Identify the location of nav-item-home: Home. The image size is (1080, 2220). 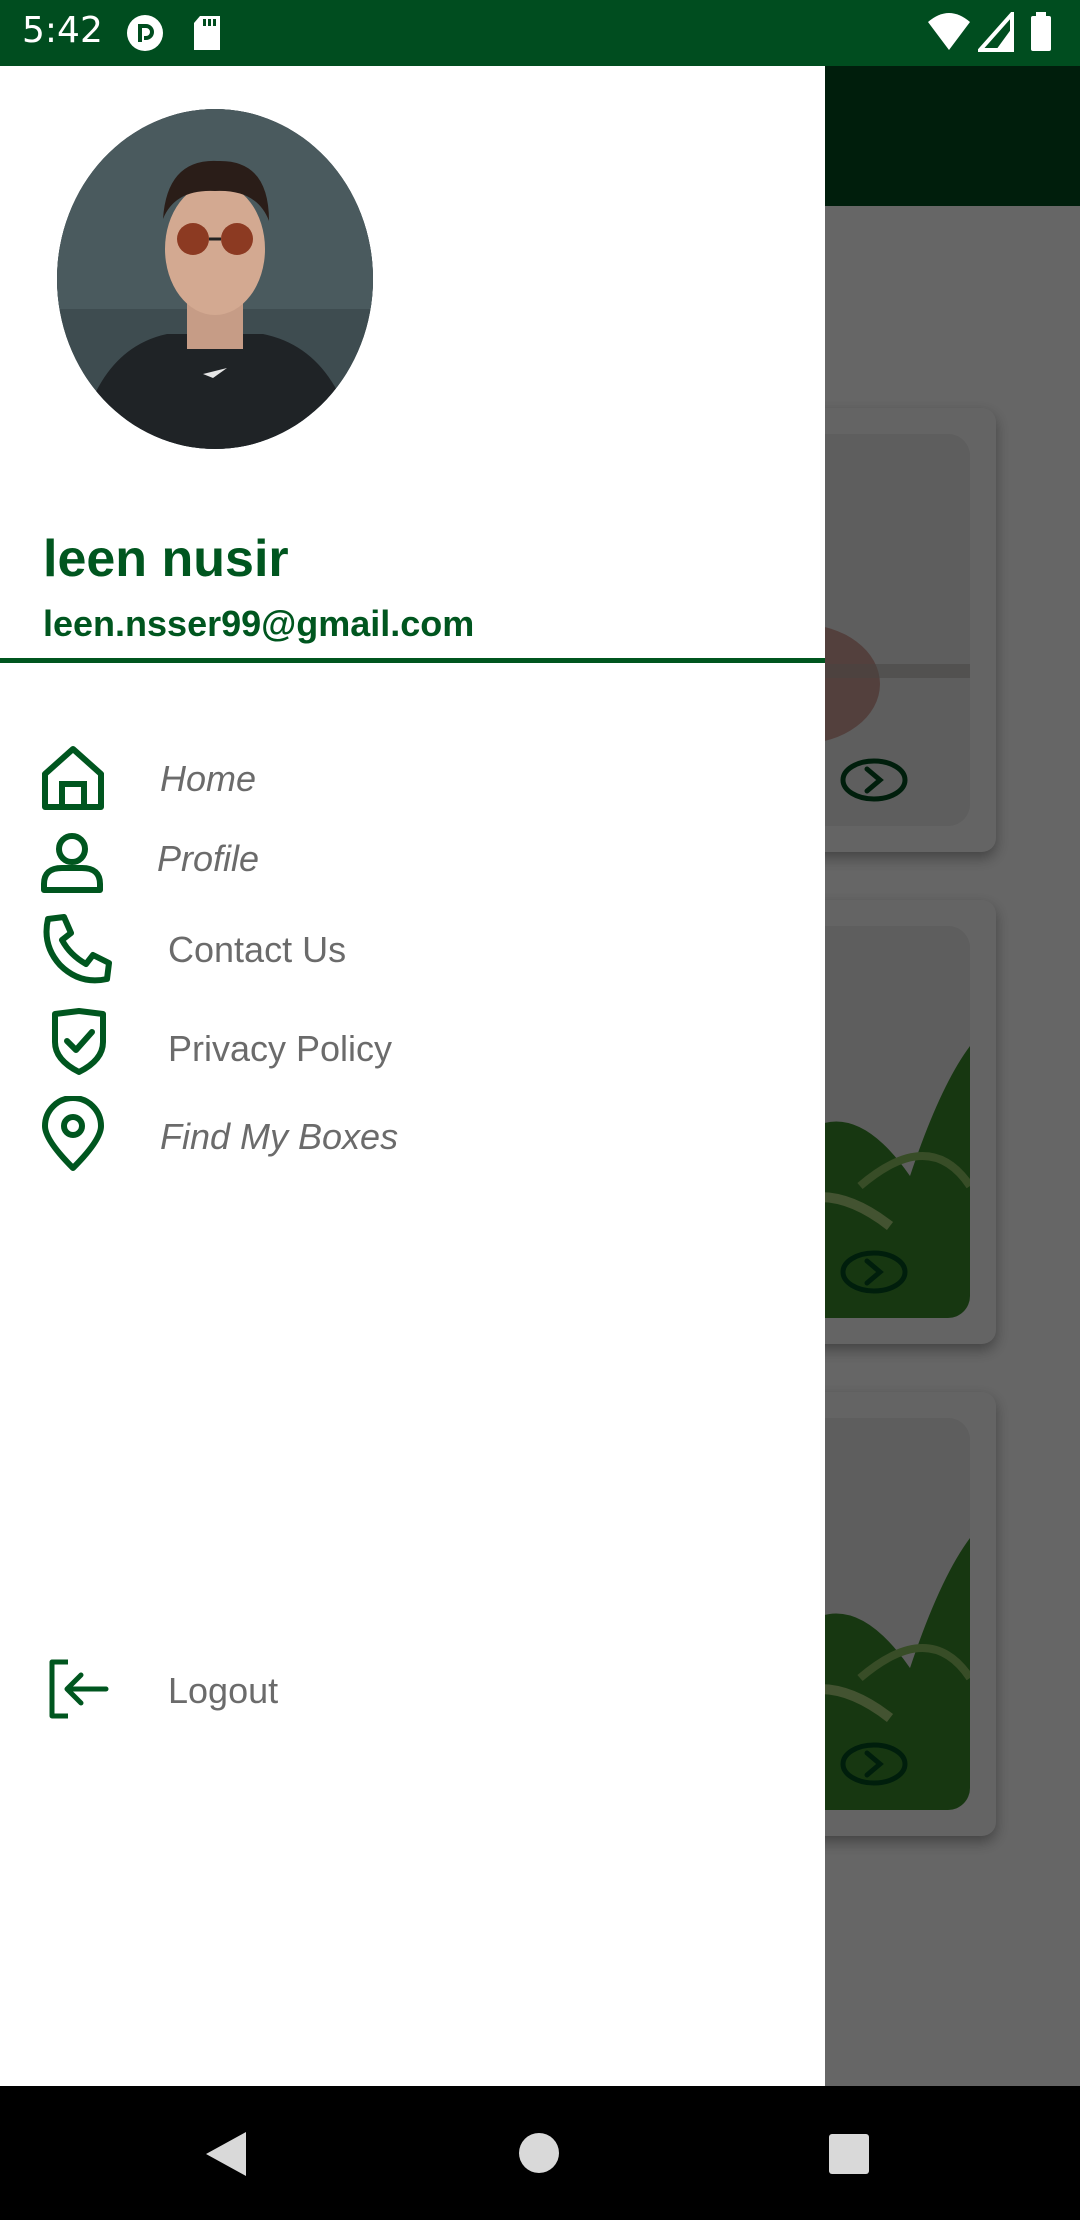
(412, 776).